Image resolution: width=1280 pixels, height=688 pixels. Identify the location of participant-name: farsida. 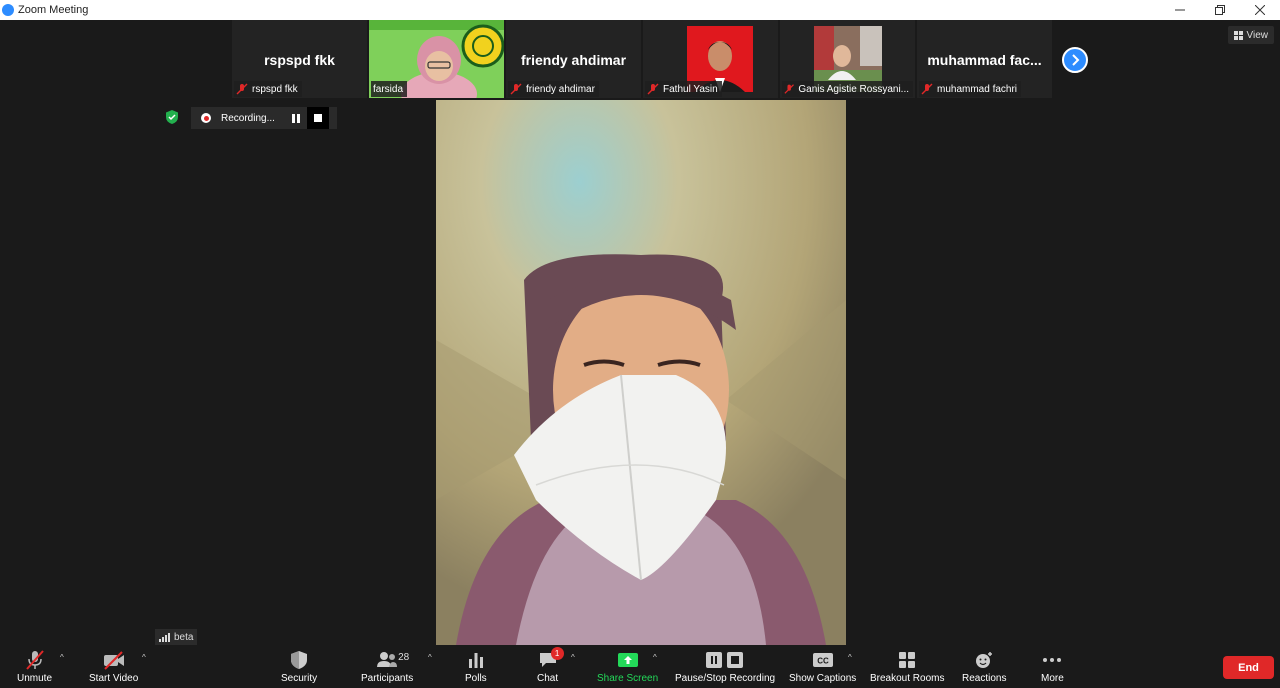
(388, 89).